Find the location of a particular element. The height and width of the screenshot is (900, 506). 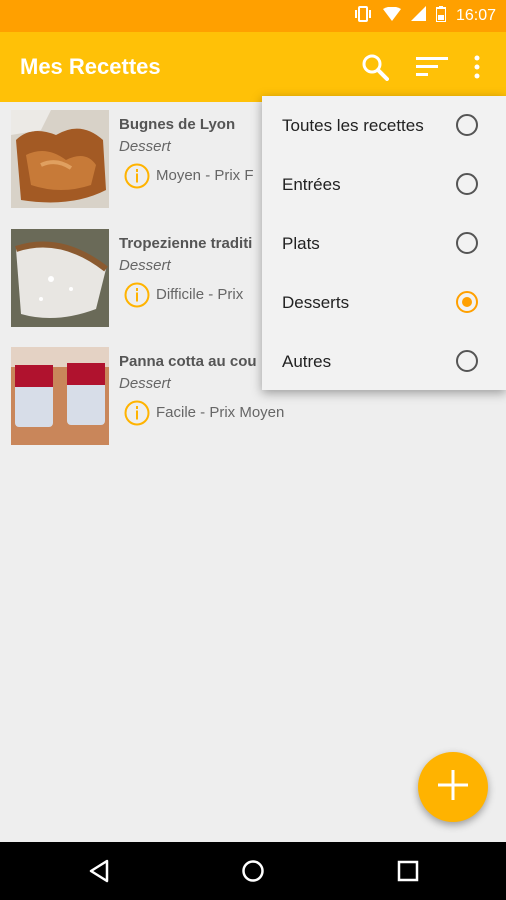

recipe-title: Bugnes de Lyon is located at coordinates (177, 124).